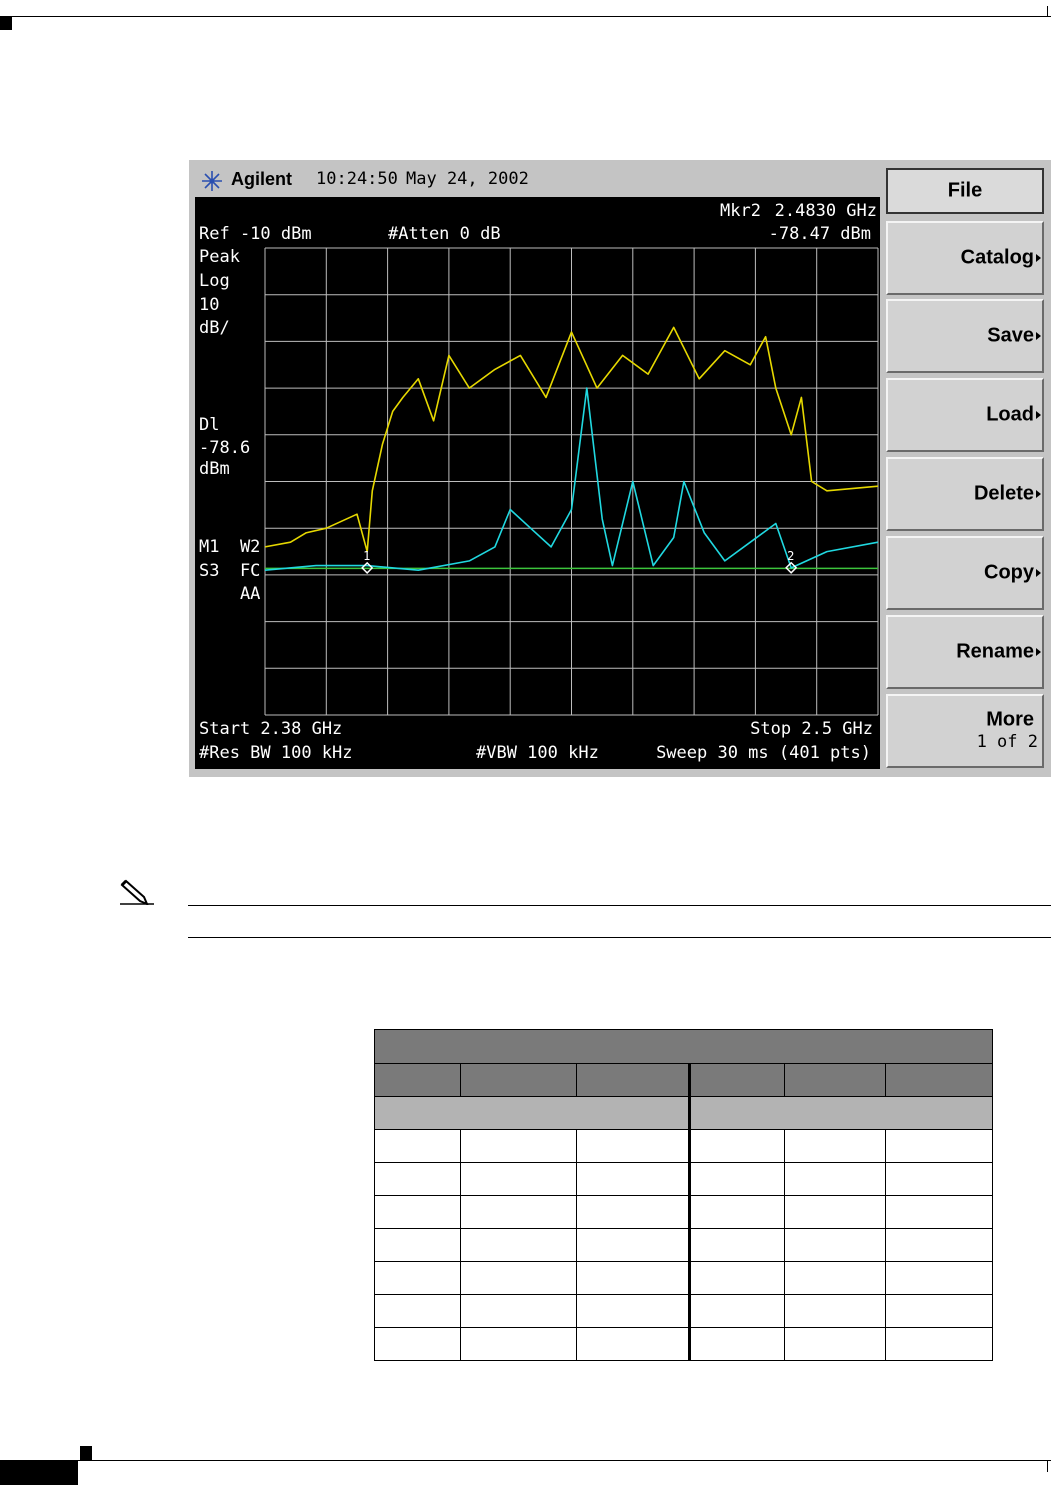 Image resolution: width=1051 pixels, height=1485 pixels. Describe the element at coordinates (997, 257) in the screenshot. I see `softkey-catalog-label: Catalog` at that location.